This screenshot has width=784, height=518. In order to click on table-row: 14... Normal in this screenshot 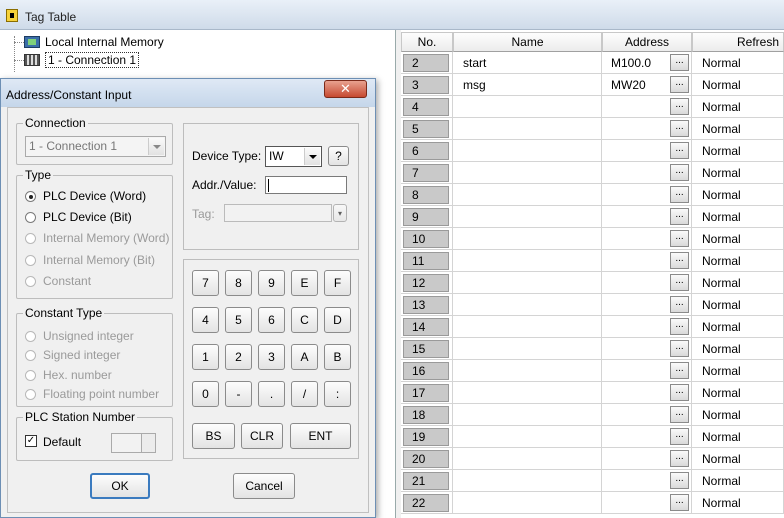, I will do `click(592, 327)`.